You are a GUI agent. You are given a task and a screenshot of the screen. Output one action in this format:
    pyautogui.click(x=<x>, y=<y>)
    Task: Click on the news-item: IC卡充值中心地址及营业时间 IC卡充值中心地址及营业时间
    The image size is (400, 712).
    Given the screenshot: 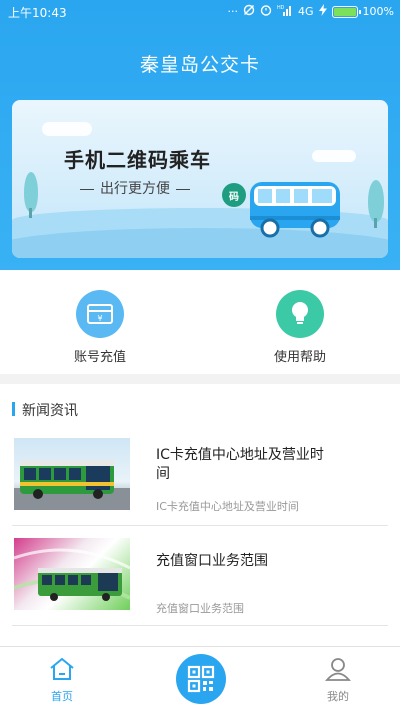 What is the action you would take?
    pyautogui.click(x=200, y=476)
    